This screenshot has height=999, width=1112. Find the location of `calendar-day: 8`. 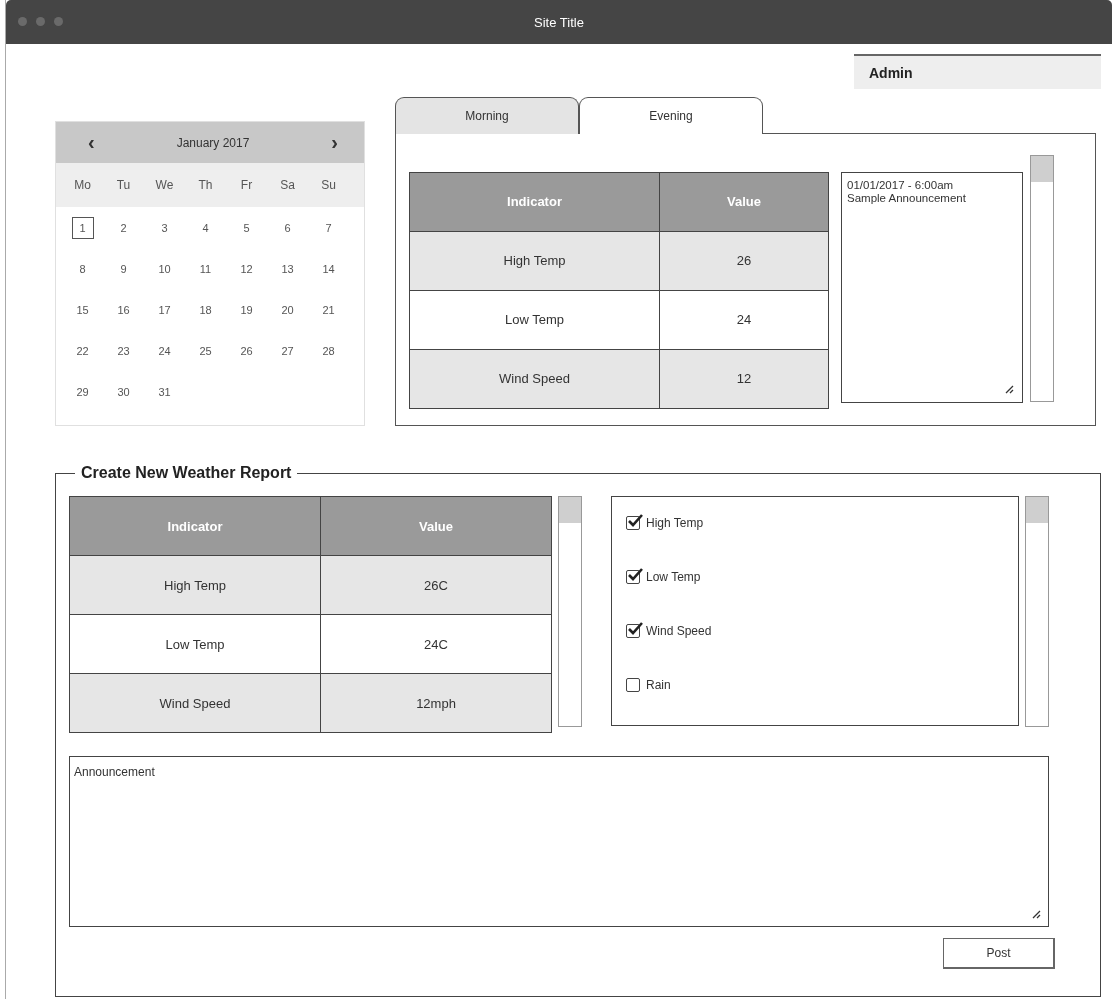

calendar-day: 8 is located at coordinates (82, 268).